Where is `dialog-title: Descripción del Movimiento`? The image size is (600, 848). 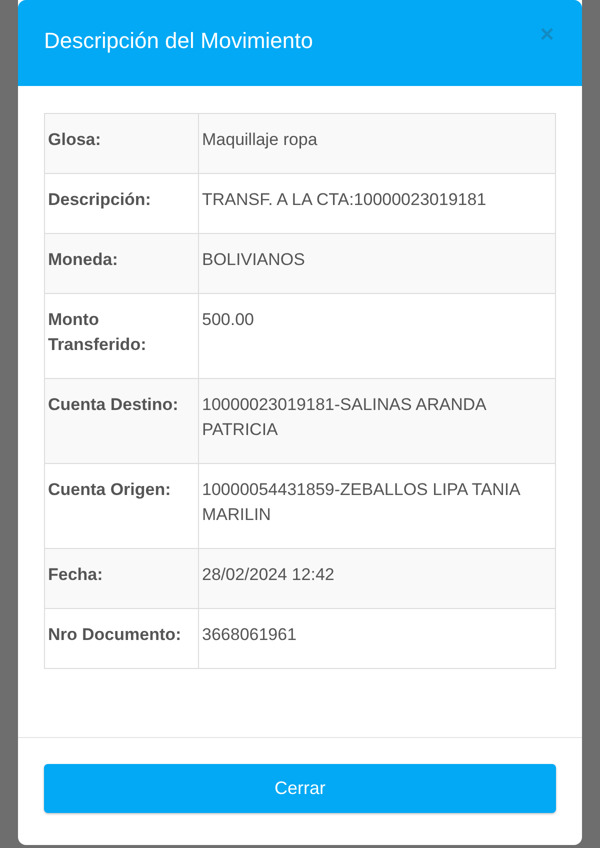 dialog-title: Descripción del Movimiento is located at coordinates (178, 41).